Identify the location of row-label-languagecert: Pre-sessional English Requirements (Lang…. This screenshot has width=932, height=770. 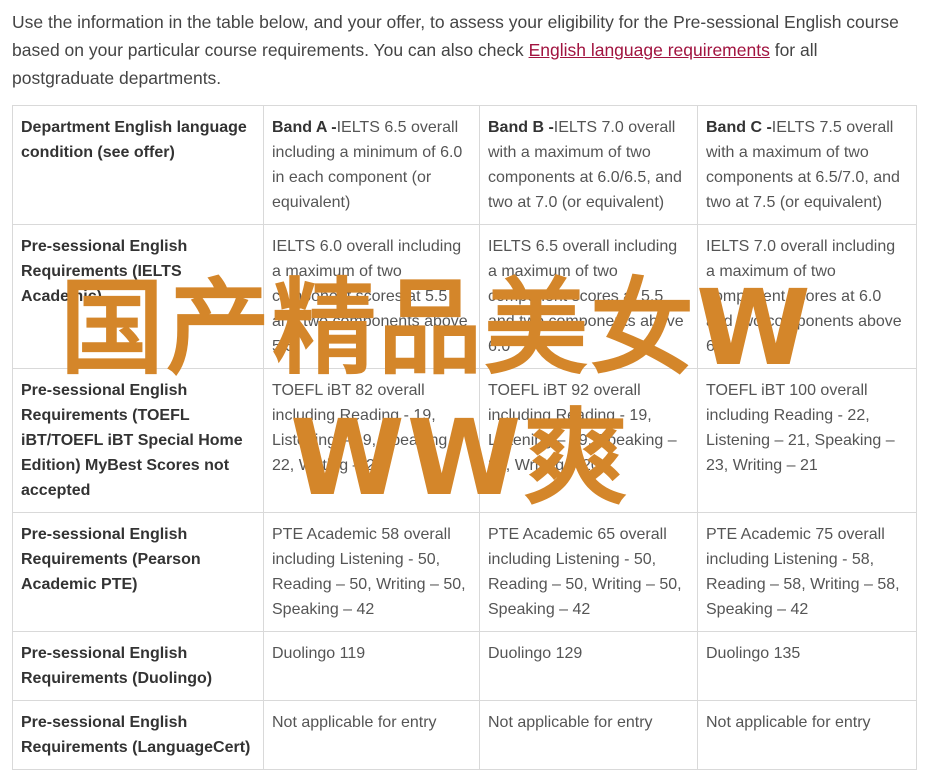
(138, 735).